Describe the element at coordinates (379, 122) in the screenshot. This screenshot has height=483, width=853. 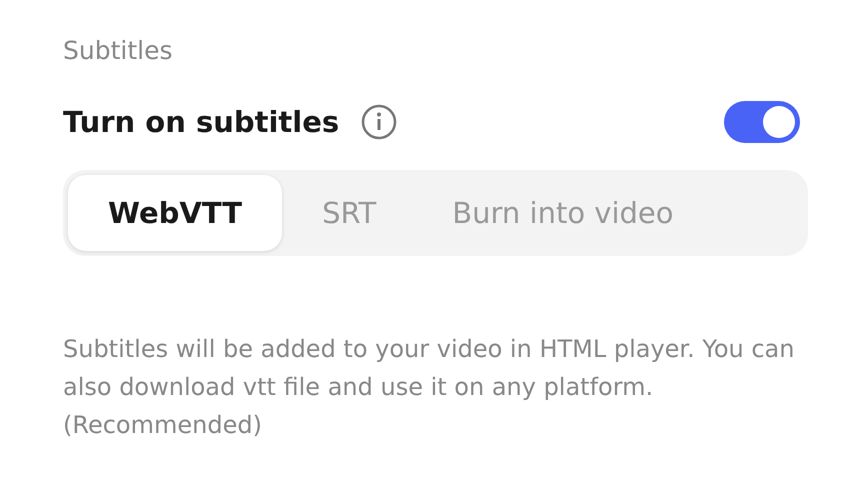
I see `info-icon` at that location.